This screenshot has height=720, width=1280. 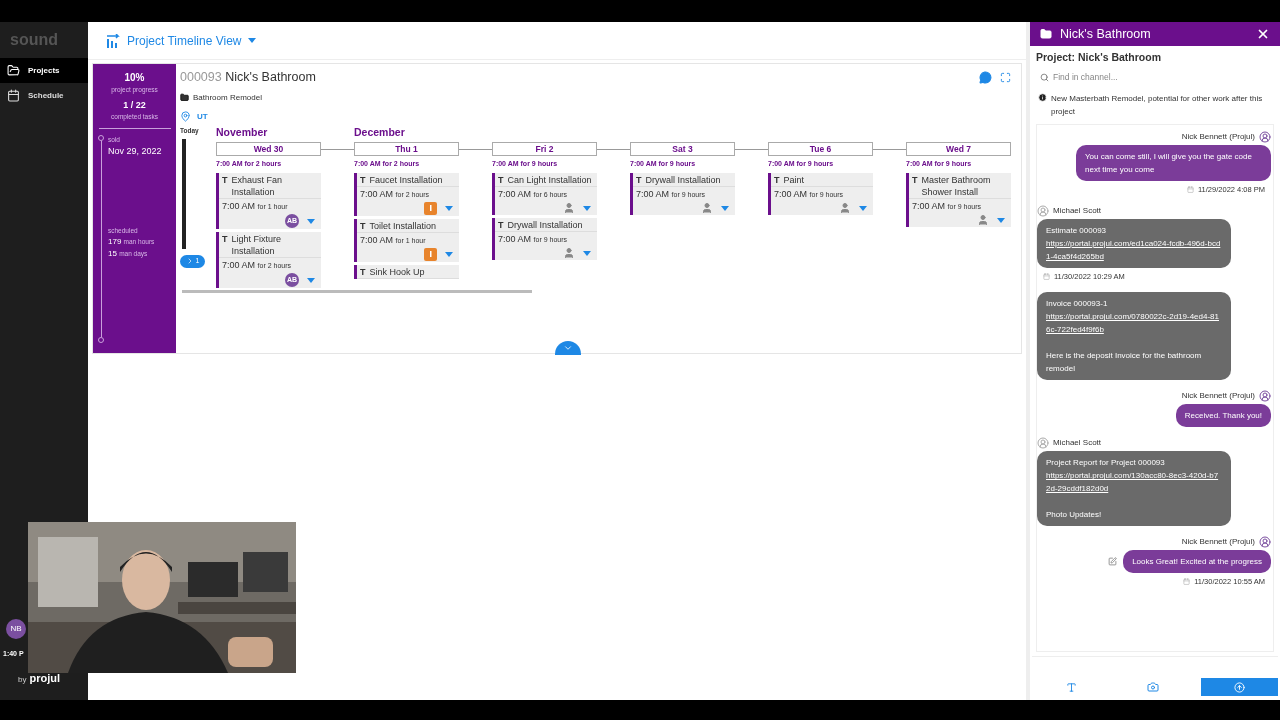 What do you see at coordinates (682, 148) in the screenshot?
I see `day-header: Sat 3` at bounding box center [682, 148].